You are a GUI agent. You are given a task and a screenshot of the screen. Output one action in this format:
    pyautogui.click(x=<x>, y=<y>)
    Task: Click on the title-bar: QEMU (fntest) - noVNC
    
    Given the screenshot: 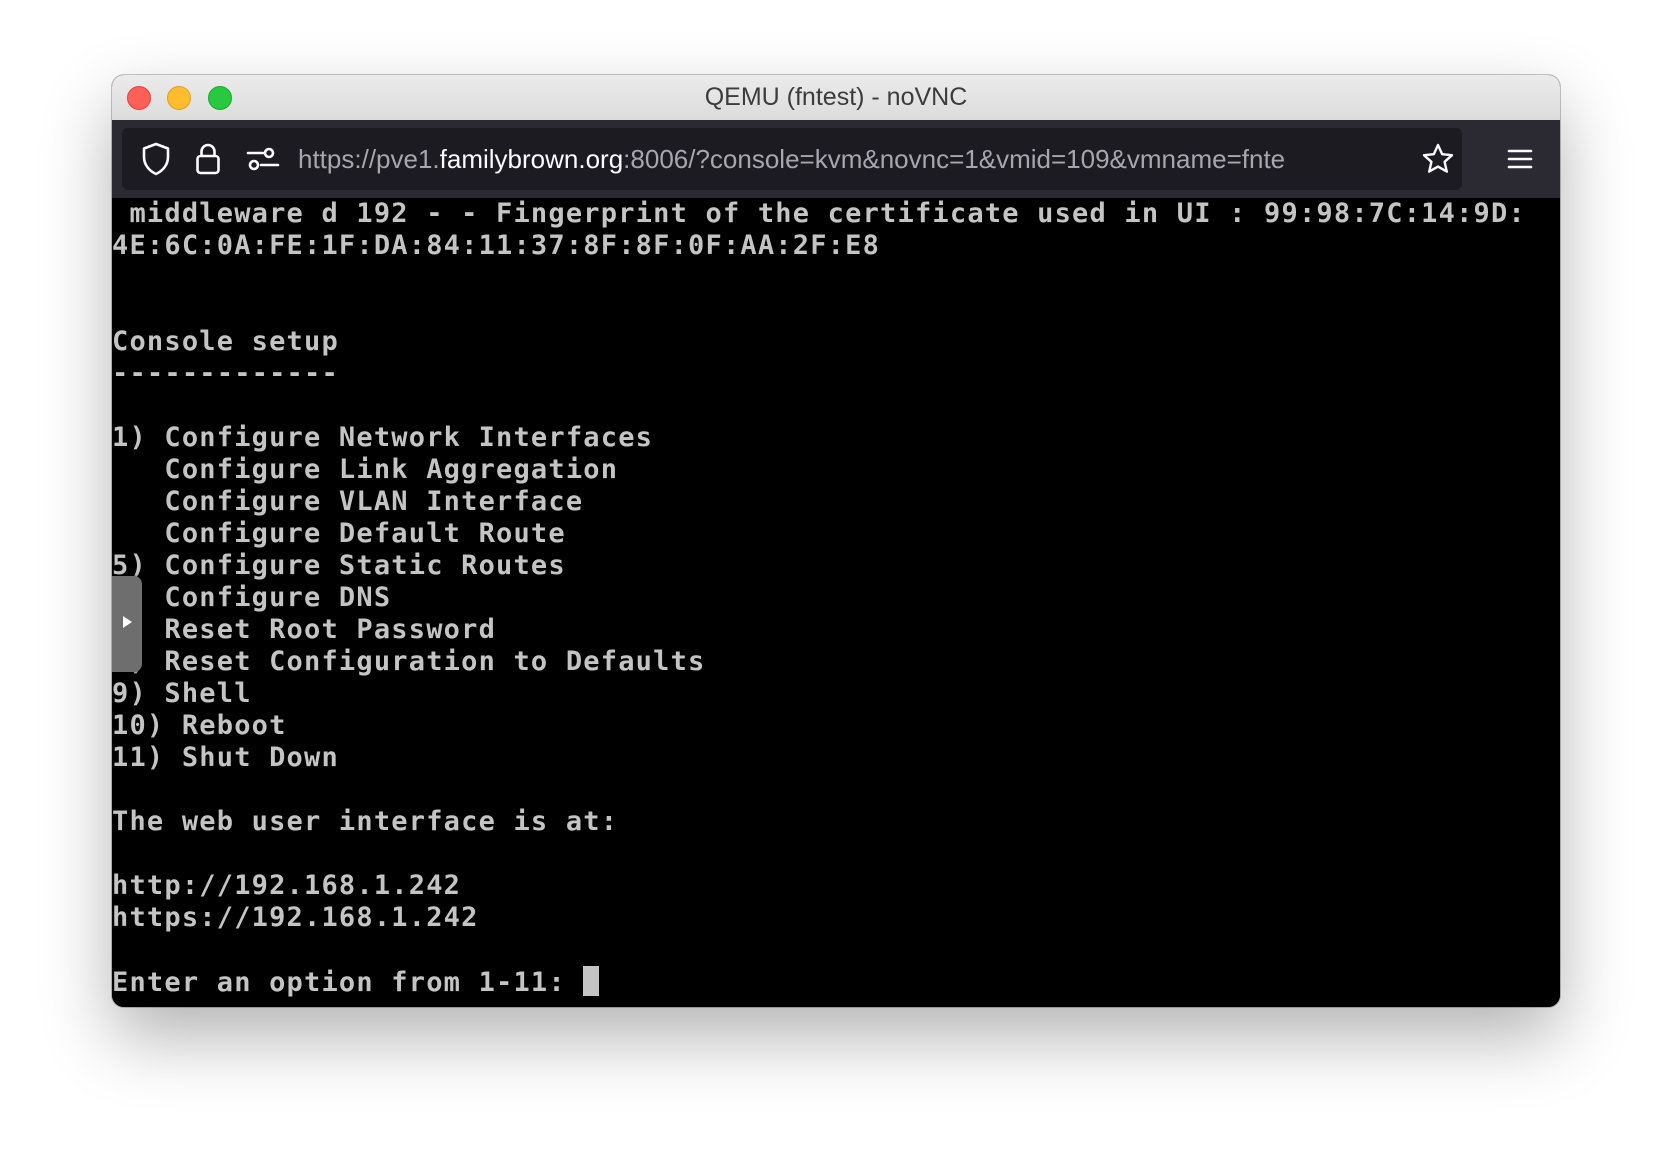 What is the action you would take?
    pyautogui.click(x=836, y=98)
    